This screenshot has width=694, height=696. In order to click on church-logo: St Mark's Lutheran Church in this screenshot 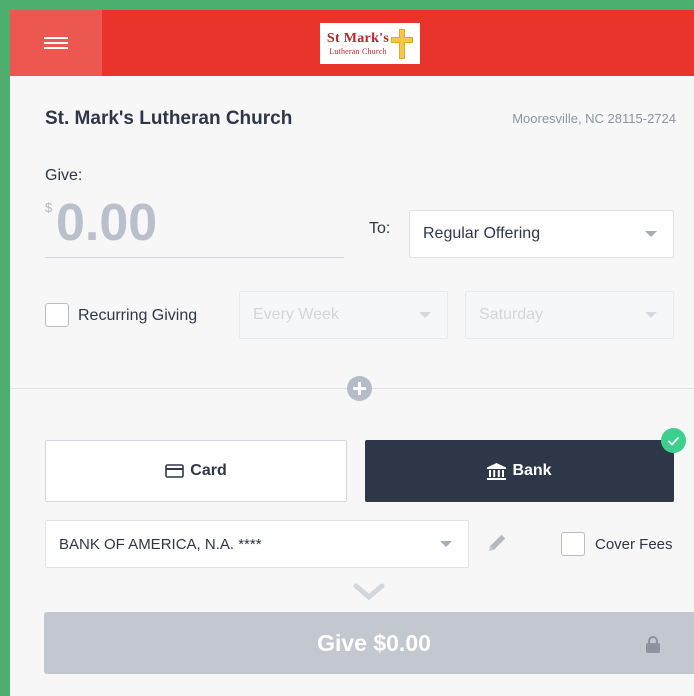, I will do `click(370, 43)`.